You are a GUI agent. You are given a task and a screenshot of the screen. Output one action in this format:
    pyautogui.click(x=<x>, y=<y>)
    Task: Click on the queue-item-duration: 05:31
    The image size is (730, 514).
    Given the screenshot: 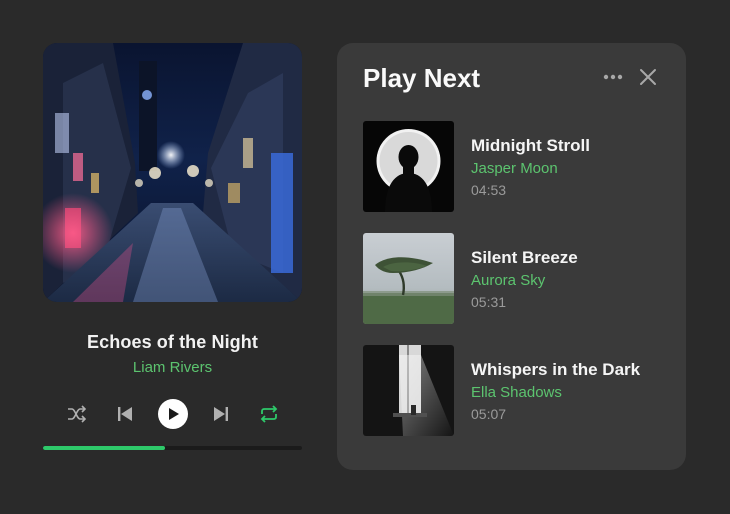 What is the action you would take?
    pyautogui.click(x=489, y=302)
    